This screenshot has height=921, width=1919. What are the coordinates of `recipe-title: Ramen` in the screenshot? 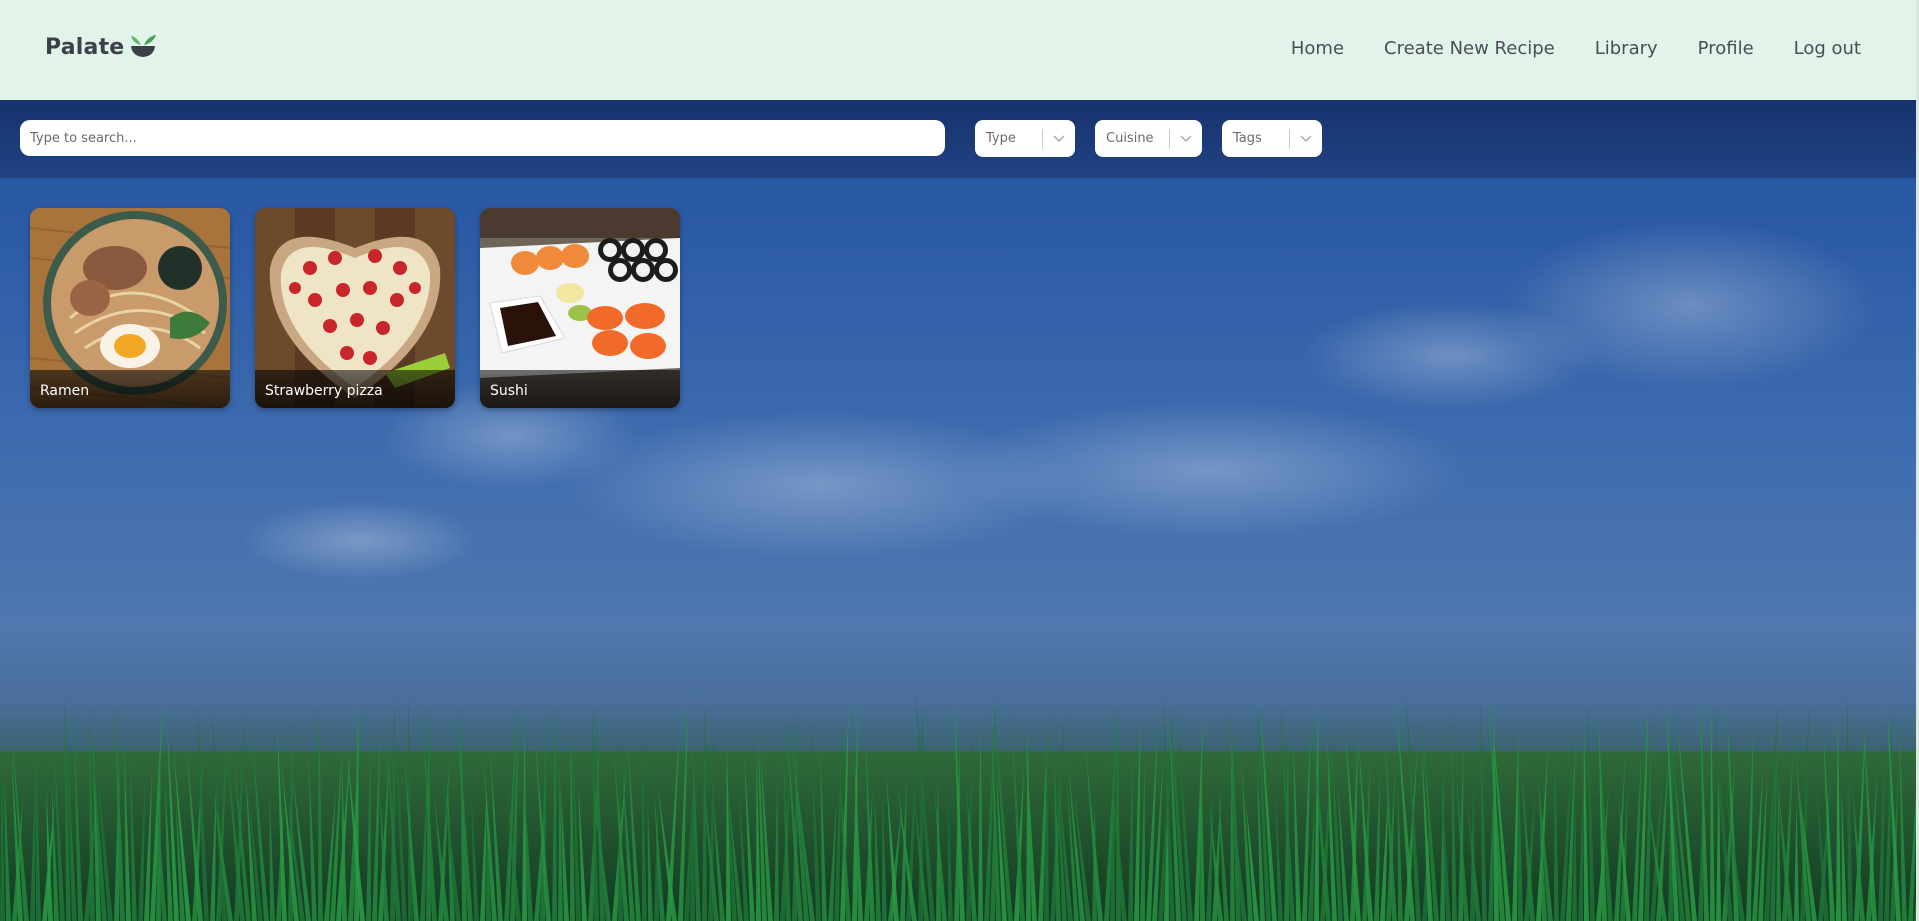 It's located at (65, 391).